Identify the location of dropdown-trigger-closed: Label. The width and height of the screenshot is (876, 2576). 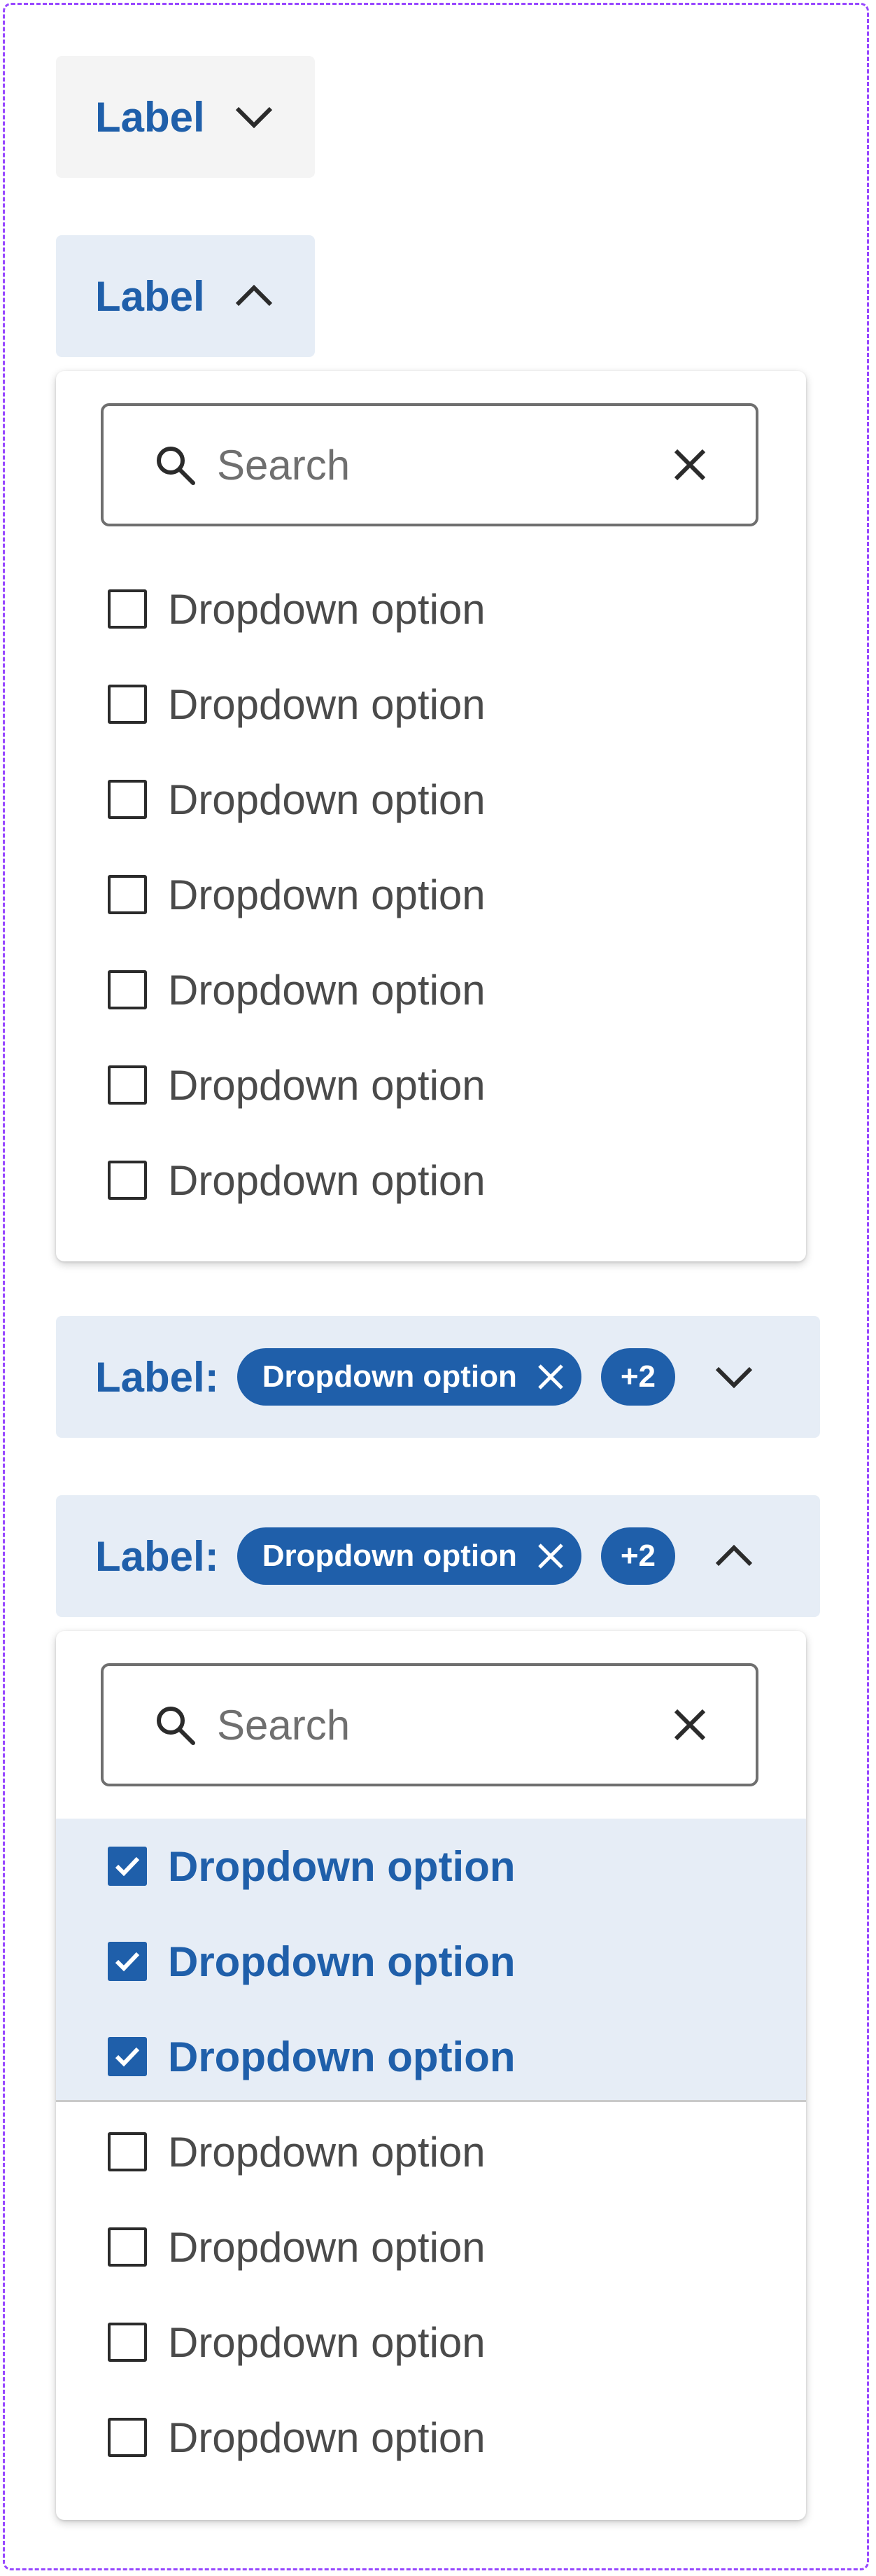
(185, 117).